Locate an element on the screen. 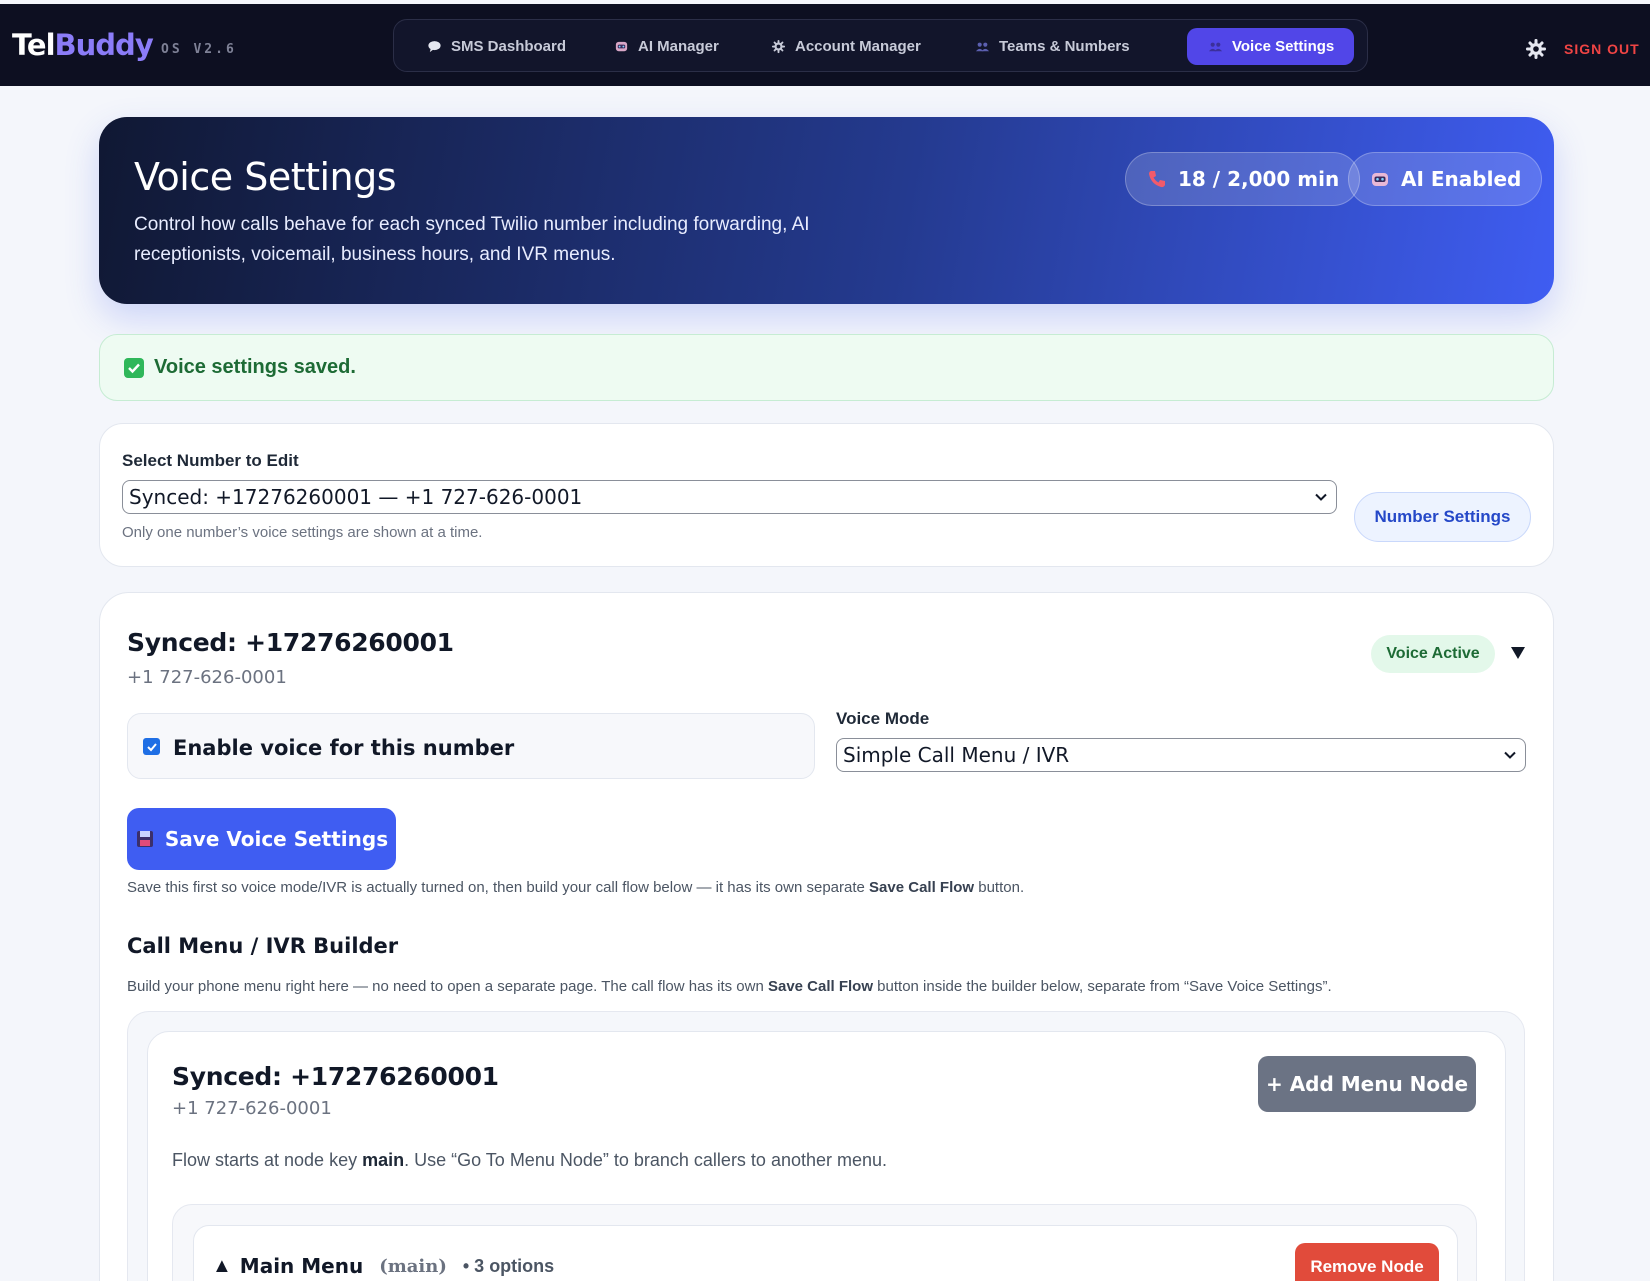 Image resolution: width=1650 pixels, height=1281 pixels. menu-node-header: ▲ Main Menu (main) • 3 options is located at coordinates (383, 1266).